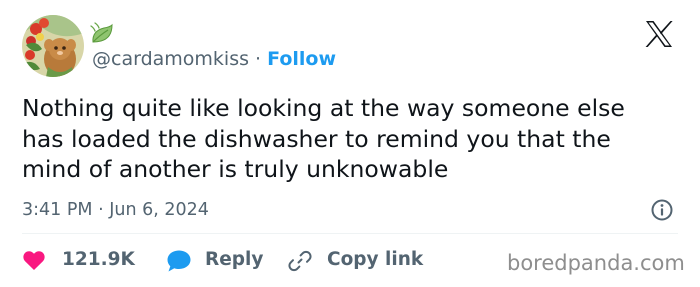 The height and width of the screenshot is (287, 700). What do you see at coordinates (375, 259) in the screenshot?
I see `copy-link-label: Copy link` at bounding box center [375, 259].